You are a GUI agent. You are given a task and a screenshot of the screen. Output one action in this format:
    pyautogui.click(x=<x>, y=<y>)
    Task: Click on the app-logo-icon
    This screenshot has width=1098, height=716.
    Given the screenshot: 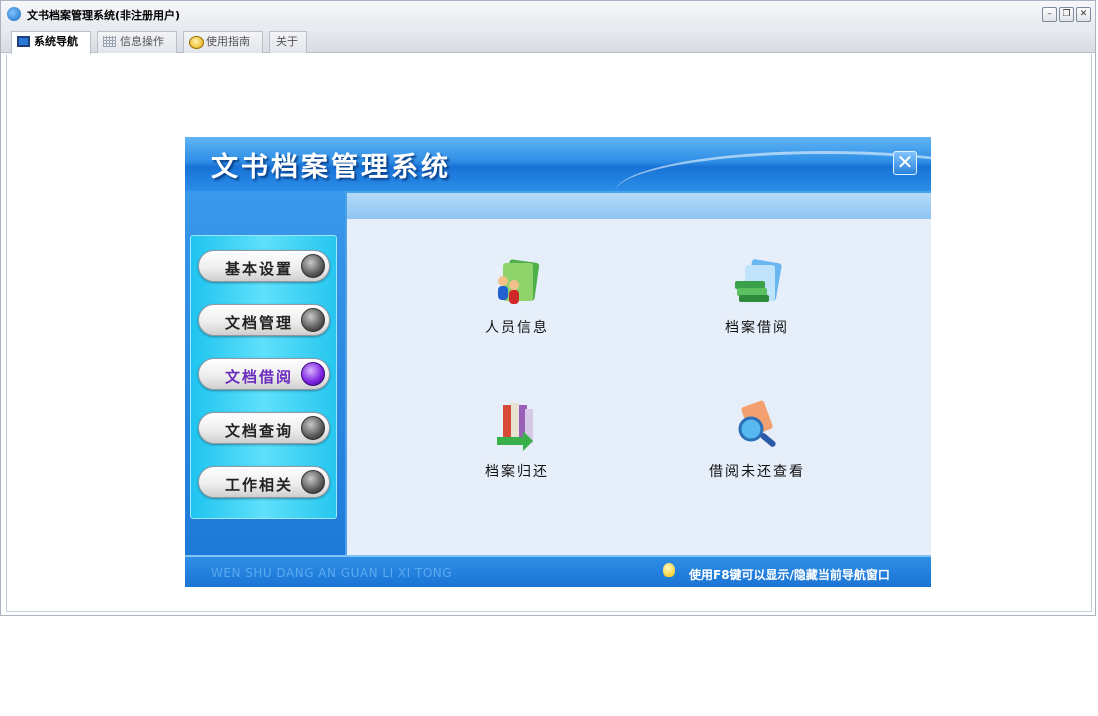 What is the action you would take?
    pyautogui.click(x=14, y=14)
    